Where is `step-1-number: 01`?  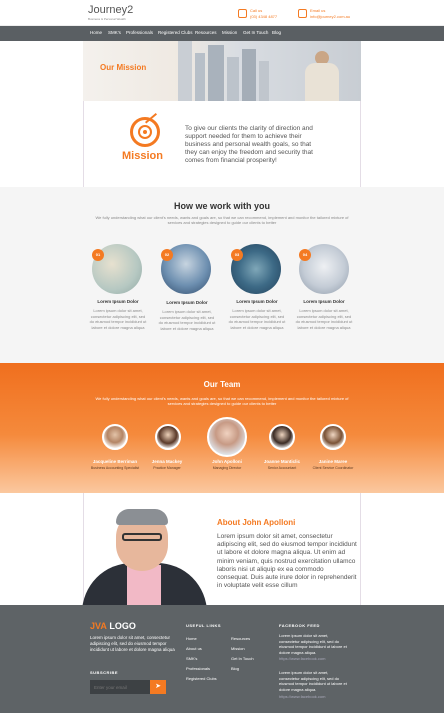
step-1-number: 01 is located at coordinates (98, 255).